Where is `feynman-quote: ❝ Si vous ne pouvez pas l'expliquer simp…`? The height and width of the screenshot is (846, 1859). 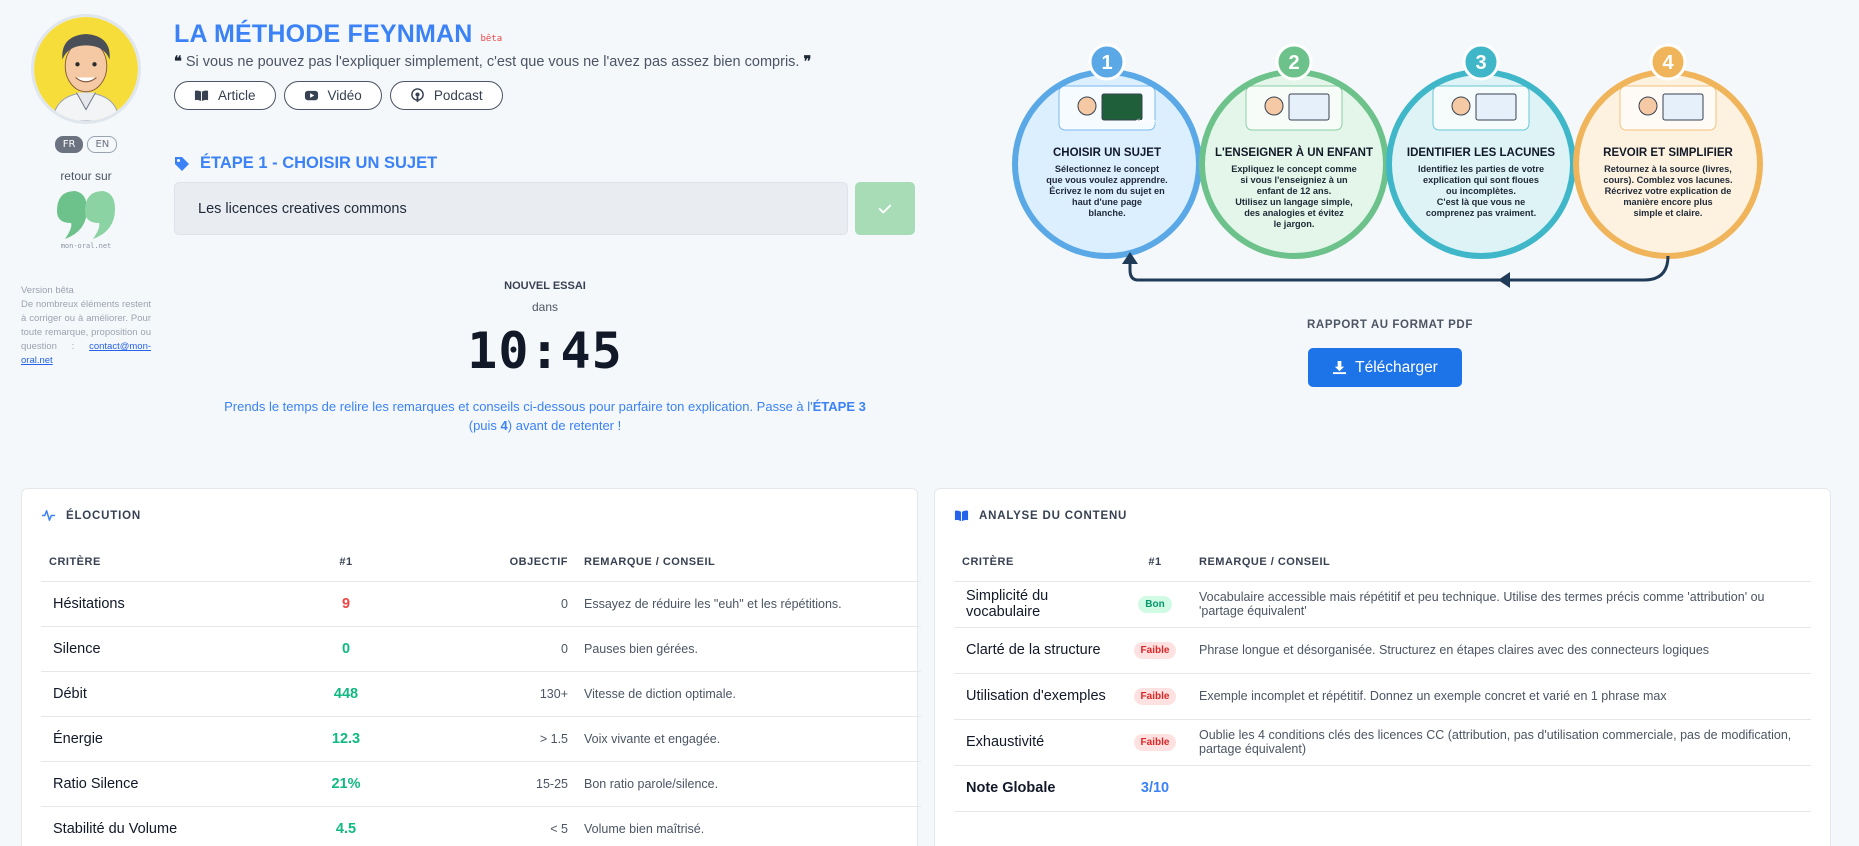 feynman-quote: ❝ Si vous ne pouvez pas l'expliquer simp… is located at coordinates (492, 62).